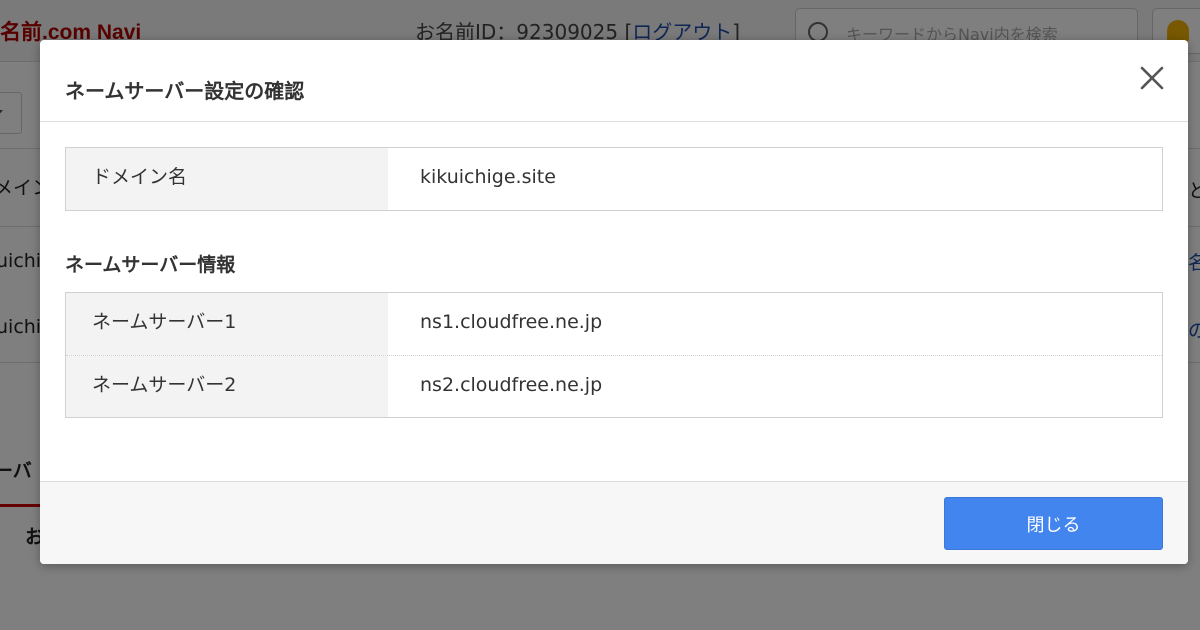  I want to click on nameserver-label: ネームサーバー1, so click(227, 324).